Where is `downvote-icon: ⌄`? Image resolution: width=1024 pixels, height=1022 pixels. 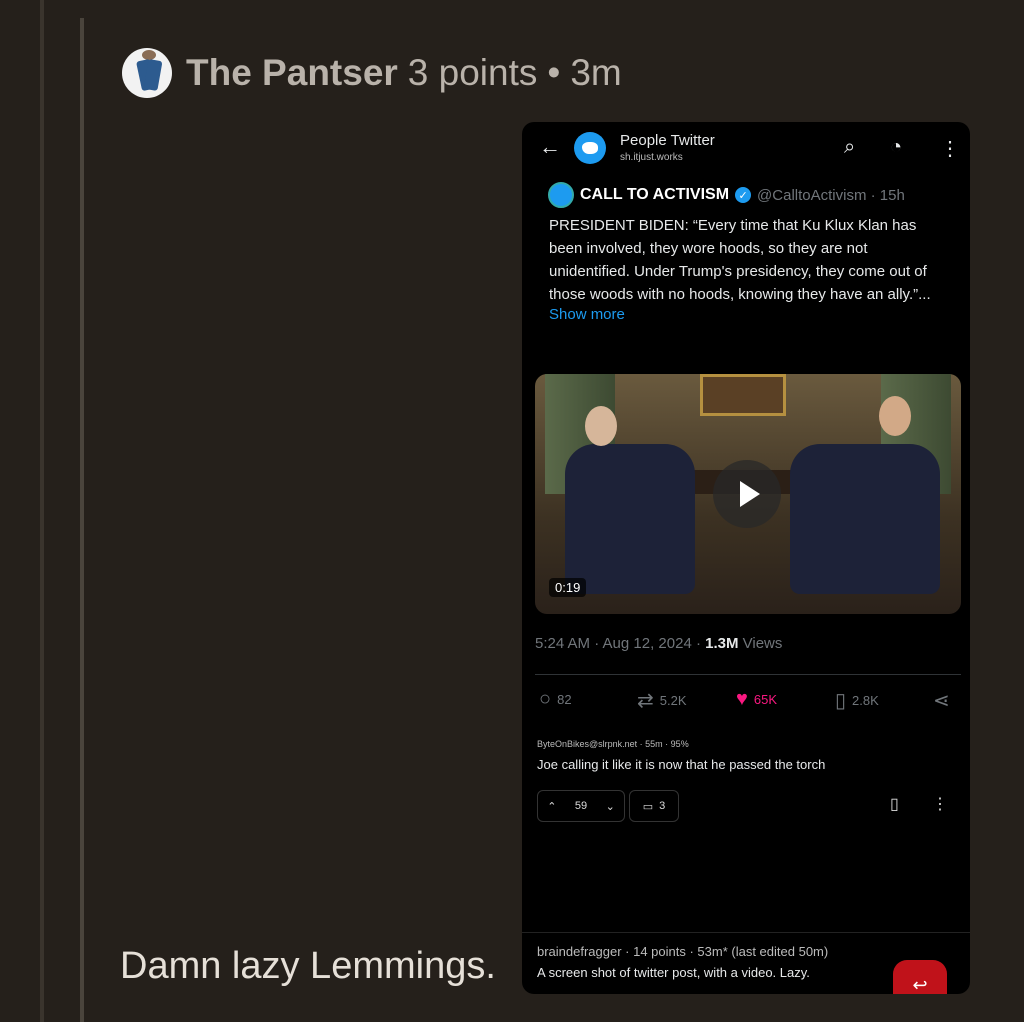
downvote-icon: ⌄ is located at coordinates (610, 806).